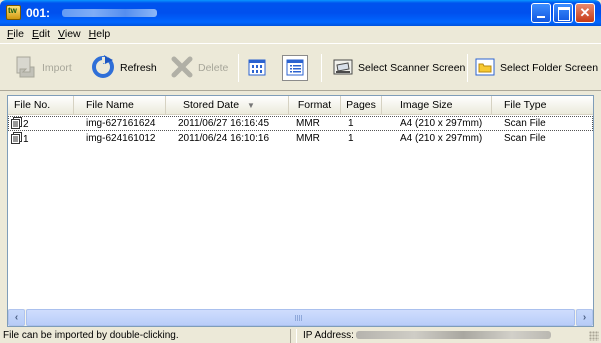 The width and height of the screenshot is (601, 343). I want to click on window-title: 001:, so click(38, 13).